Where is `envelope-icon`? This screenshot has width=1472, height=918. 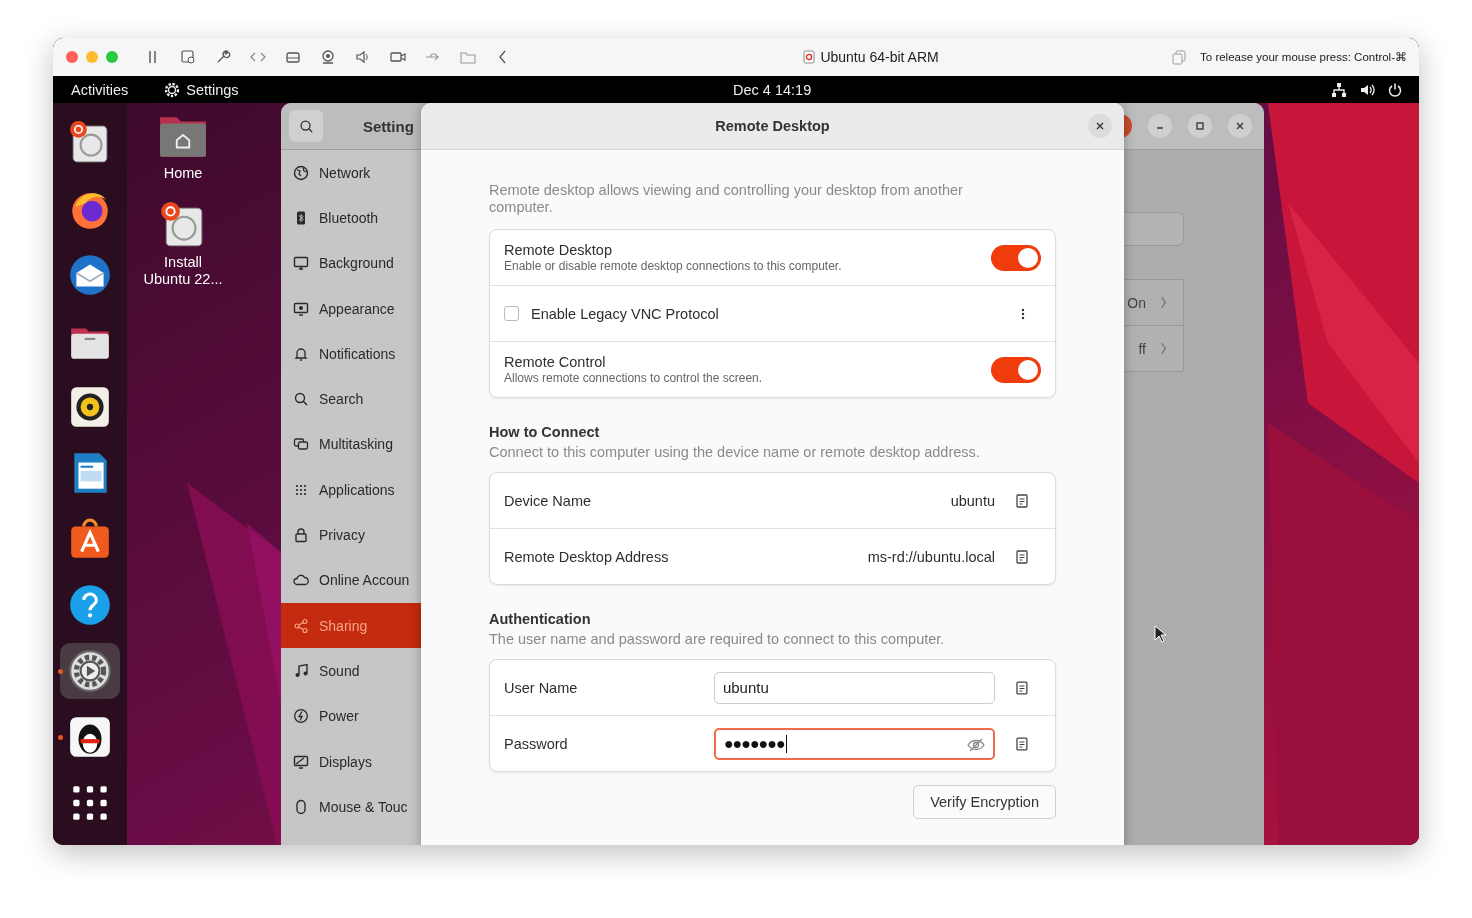 envelope-icon is located at coordinates (90, 275).